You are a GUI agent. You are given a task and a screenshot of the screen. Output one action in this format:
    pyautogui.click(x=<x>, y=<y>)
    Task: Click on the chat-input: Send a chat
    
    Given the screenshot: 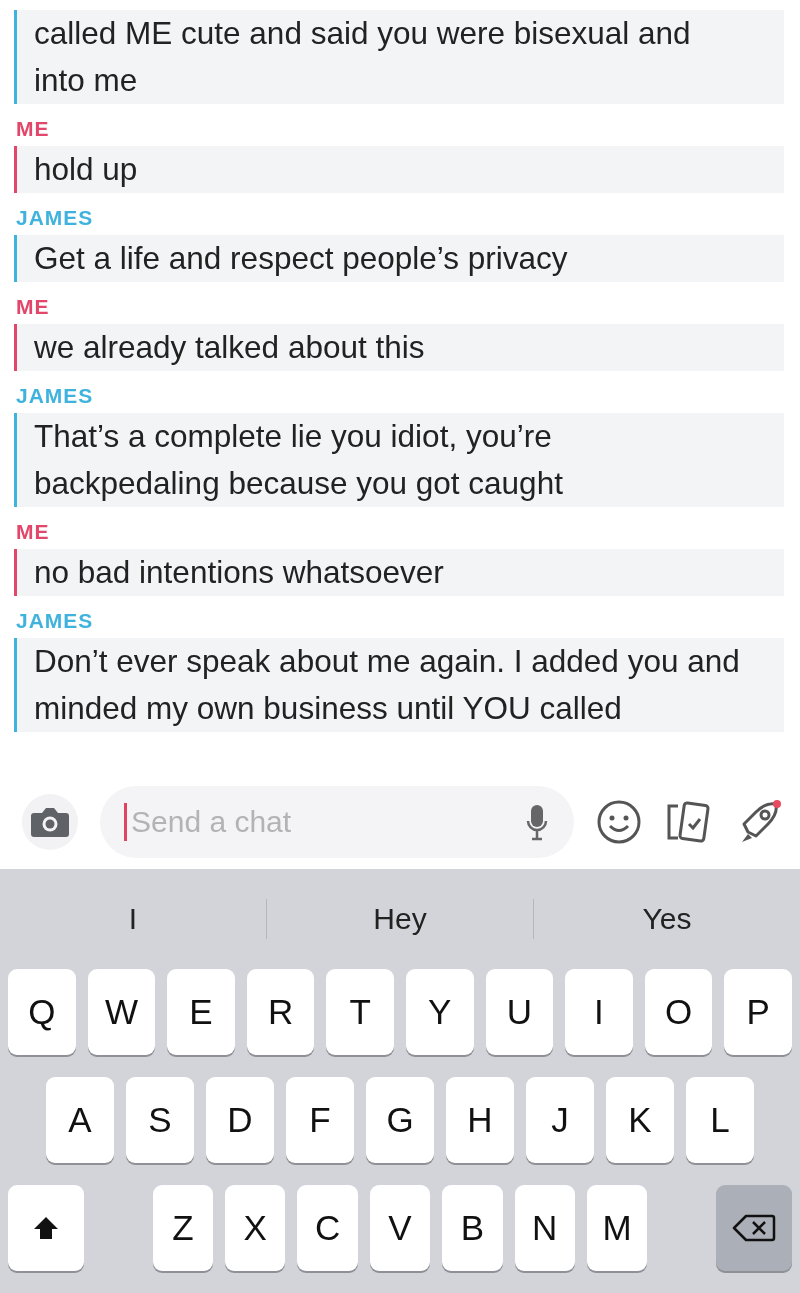 What is the action you would take?
    pyautogui.click(x=326, y=822)
    